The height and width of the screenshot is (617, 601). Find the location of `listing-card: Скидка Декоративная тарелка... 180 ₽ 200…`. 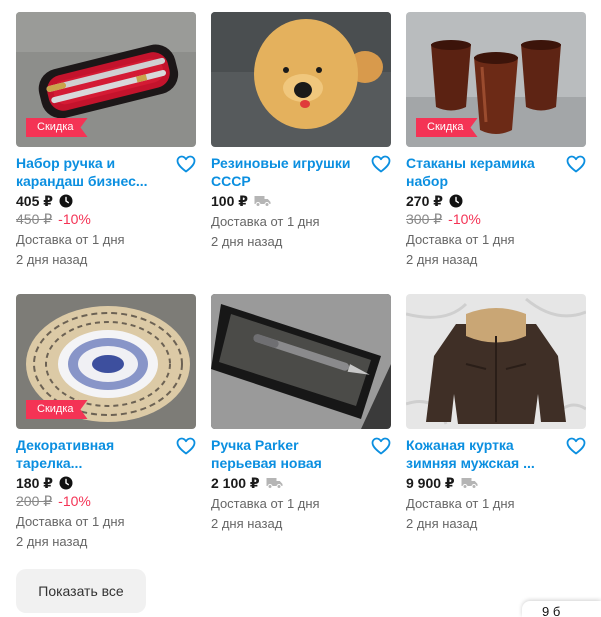

listing-card: Скидка Декоративная тарелка... 180 ₽ 200… is located at coordinates (106, 428).